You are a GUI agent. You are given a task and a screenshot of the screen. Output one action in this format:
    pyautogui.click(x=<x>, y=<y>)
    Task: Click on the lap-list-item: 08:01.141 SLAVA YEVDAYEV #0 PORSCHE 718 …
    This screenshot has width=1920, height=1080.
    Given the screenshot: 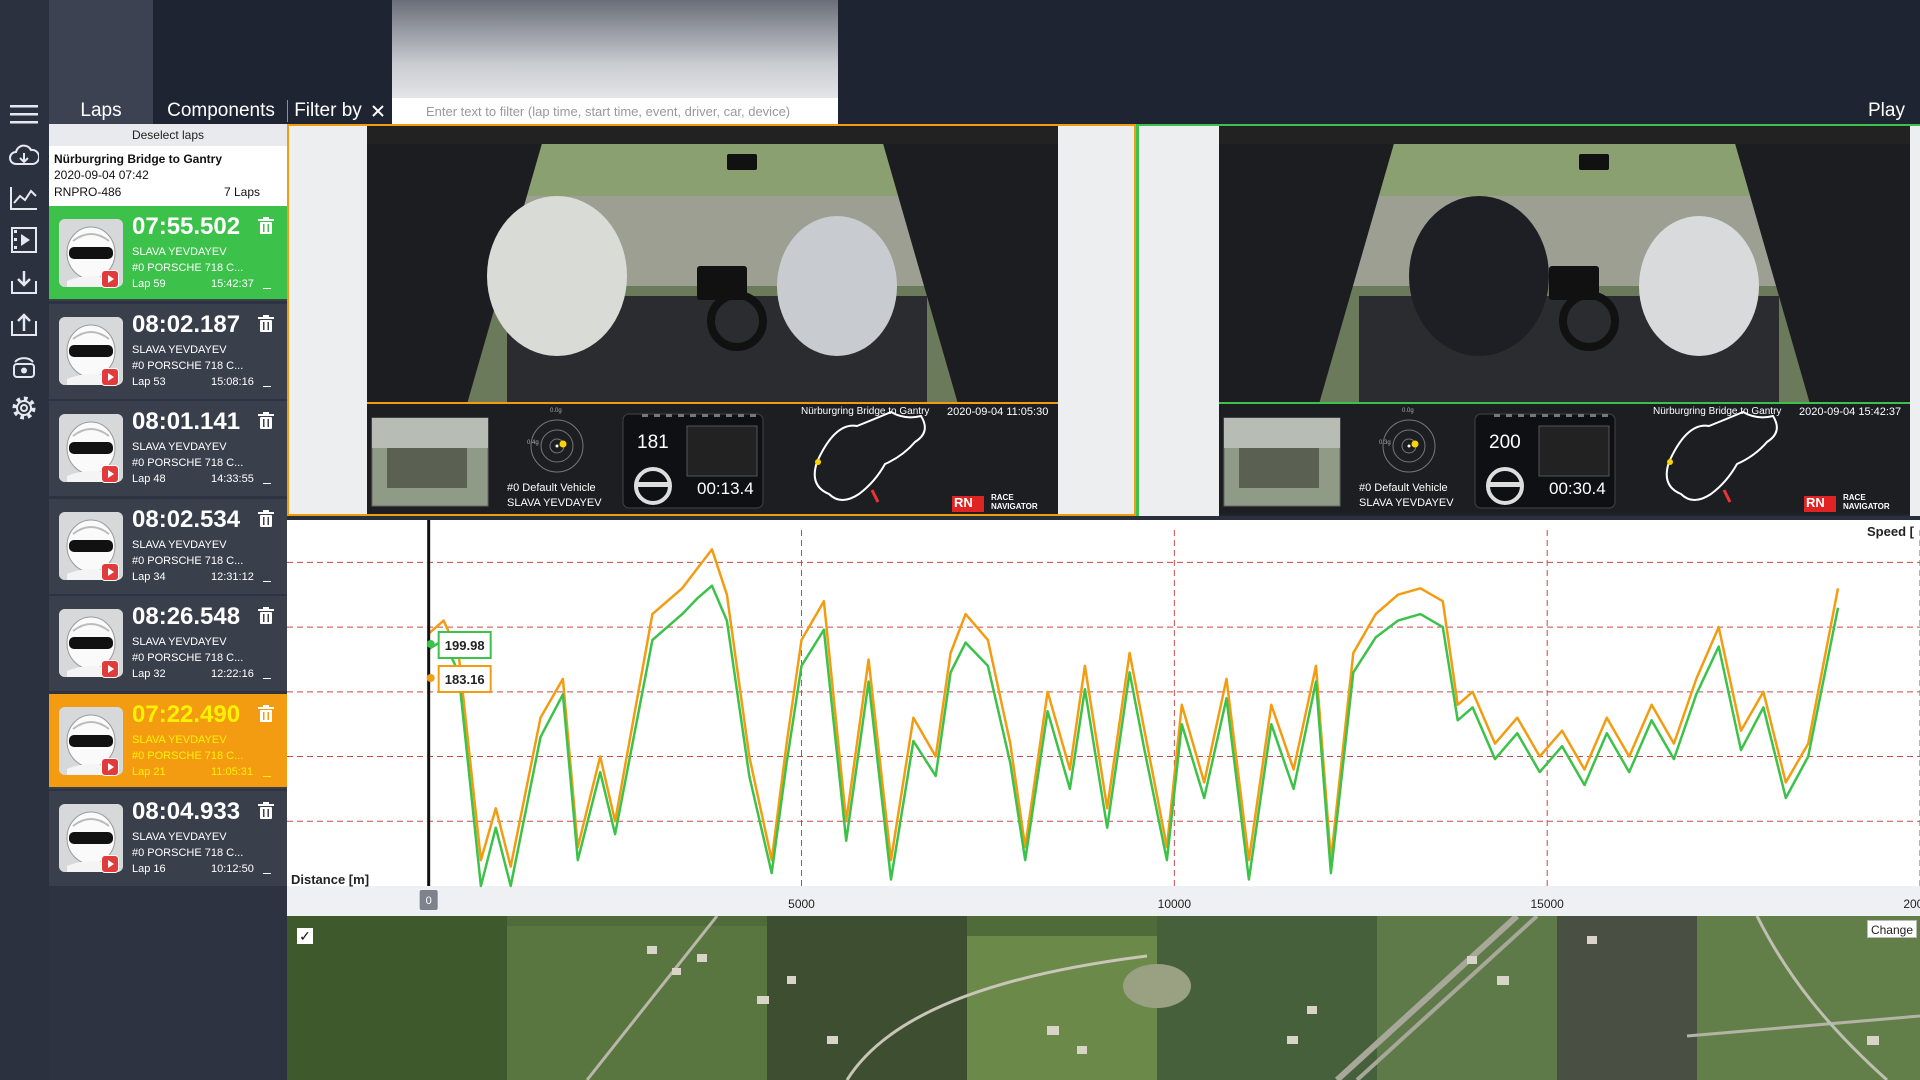 What is the action you would take?
    pyautogui.click(x=168, y=448)
    